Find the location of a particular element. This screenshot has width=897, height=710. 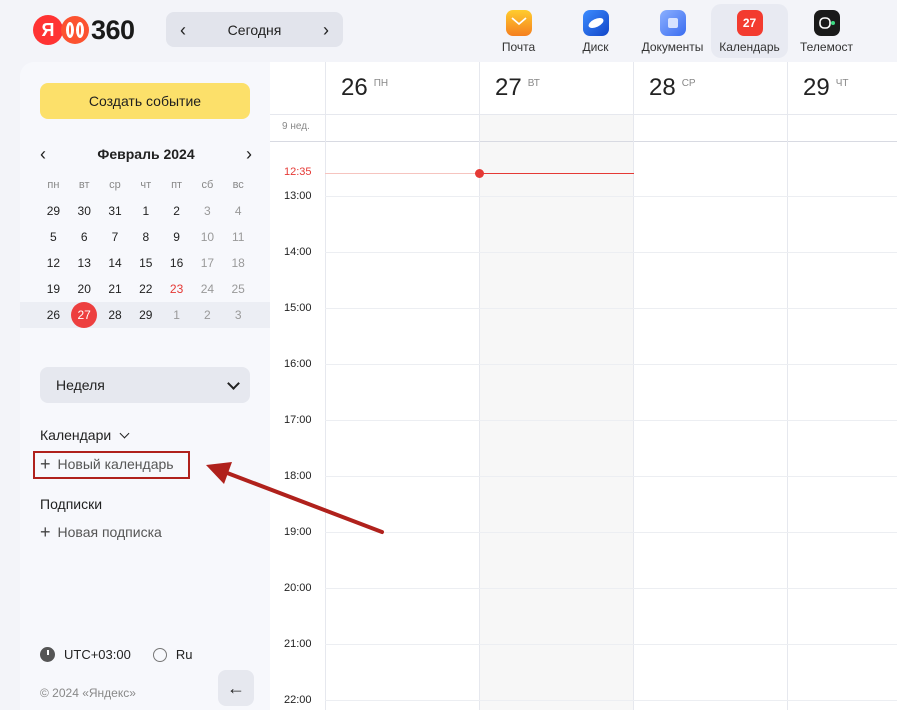

mini-calendar-header: ‹ Февраль 2024 › is located at coordinates (146, 154).